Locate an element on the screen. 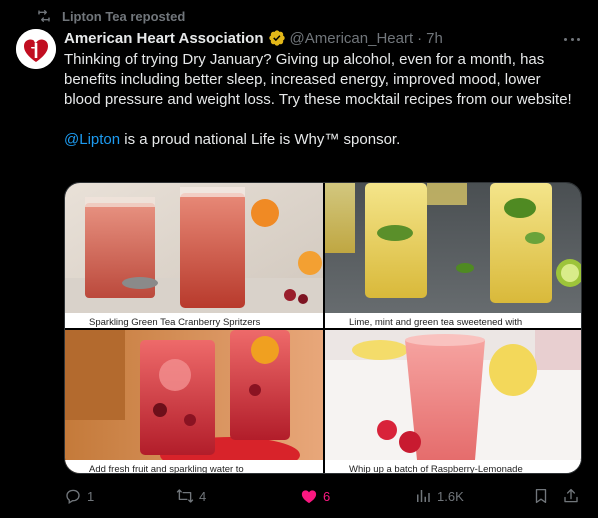 The image size is (598, 518). media-image-lime-mint-tea: Lime, mint and green tea sweetened with is located at coordinates (453, 255).